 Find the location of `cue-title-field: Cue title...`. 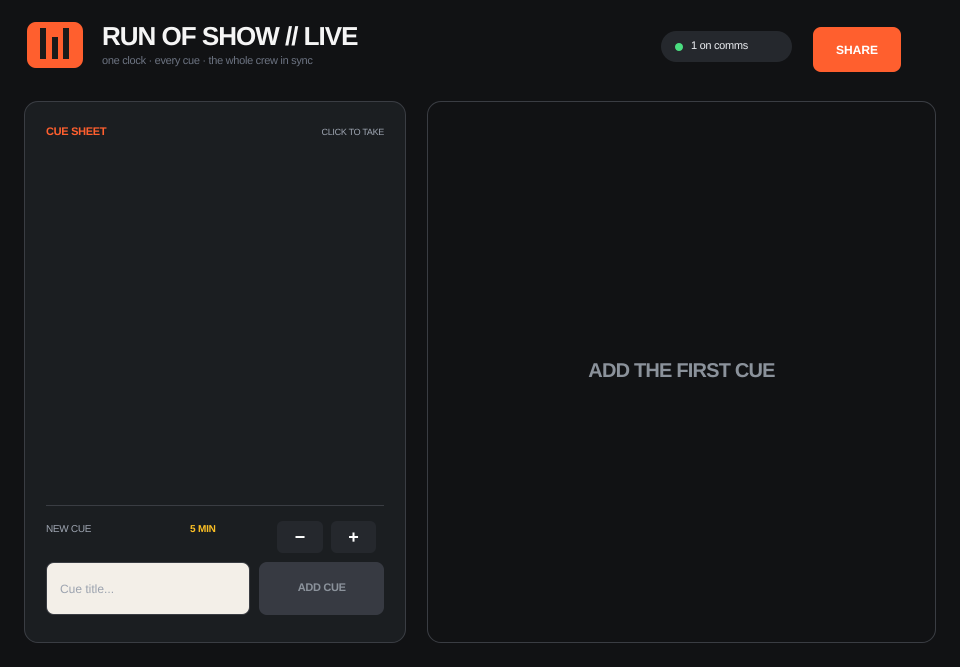

cue-title-field: Cue title... is located at coordinates (148, 588).